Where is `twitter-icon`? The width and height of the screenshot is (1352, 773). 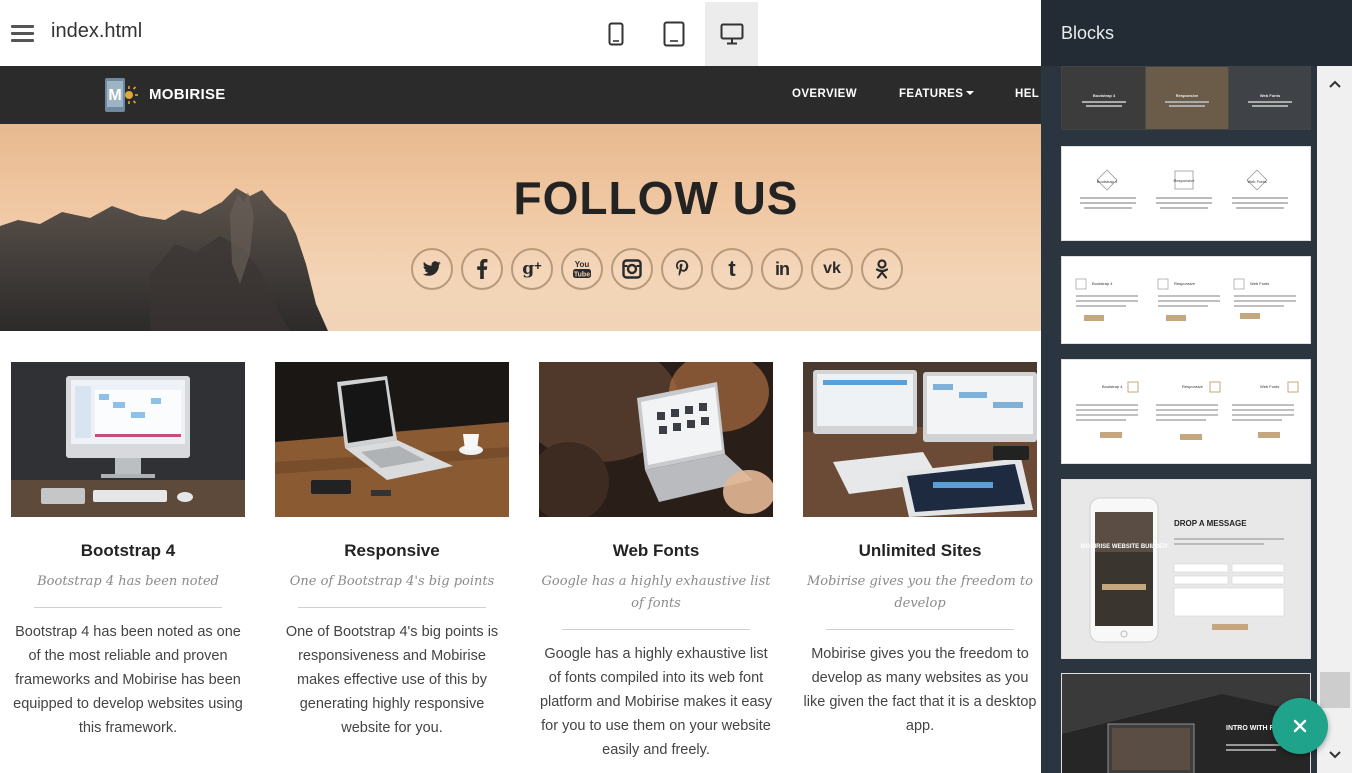 twitter-icon is located at coordinates (432, 269).